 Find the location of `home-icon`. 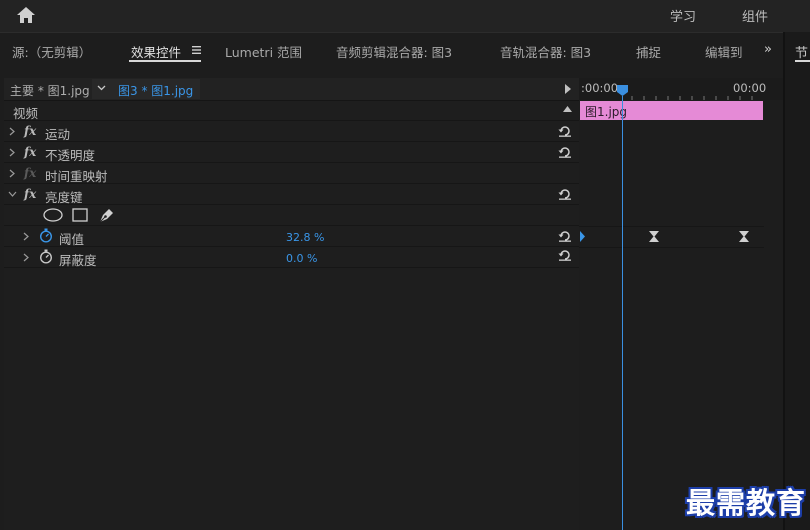

home-icon is located at coordinates (26, 15).